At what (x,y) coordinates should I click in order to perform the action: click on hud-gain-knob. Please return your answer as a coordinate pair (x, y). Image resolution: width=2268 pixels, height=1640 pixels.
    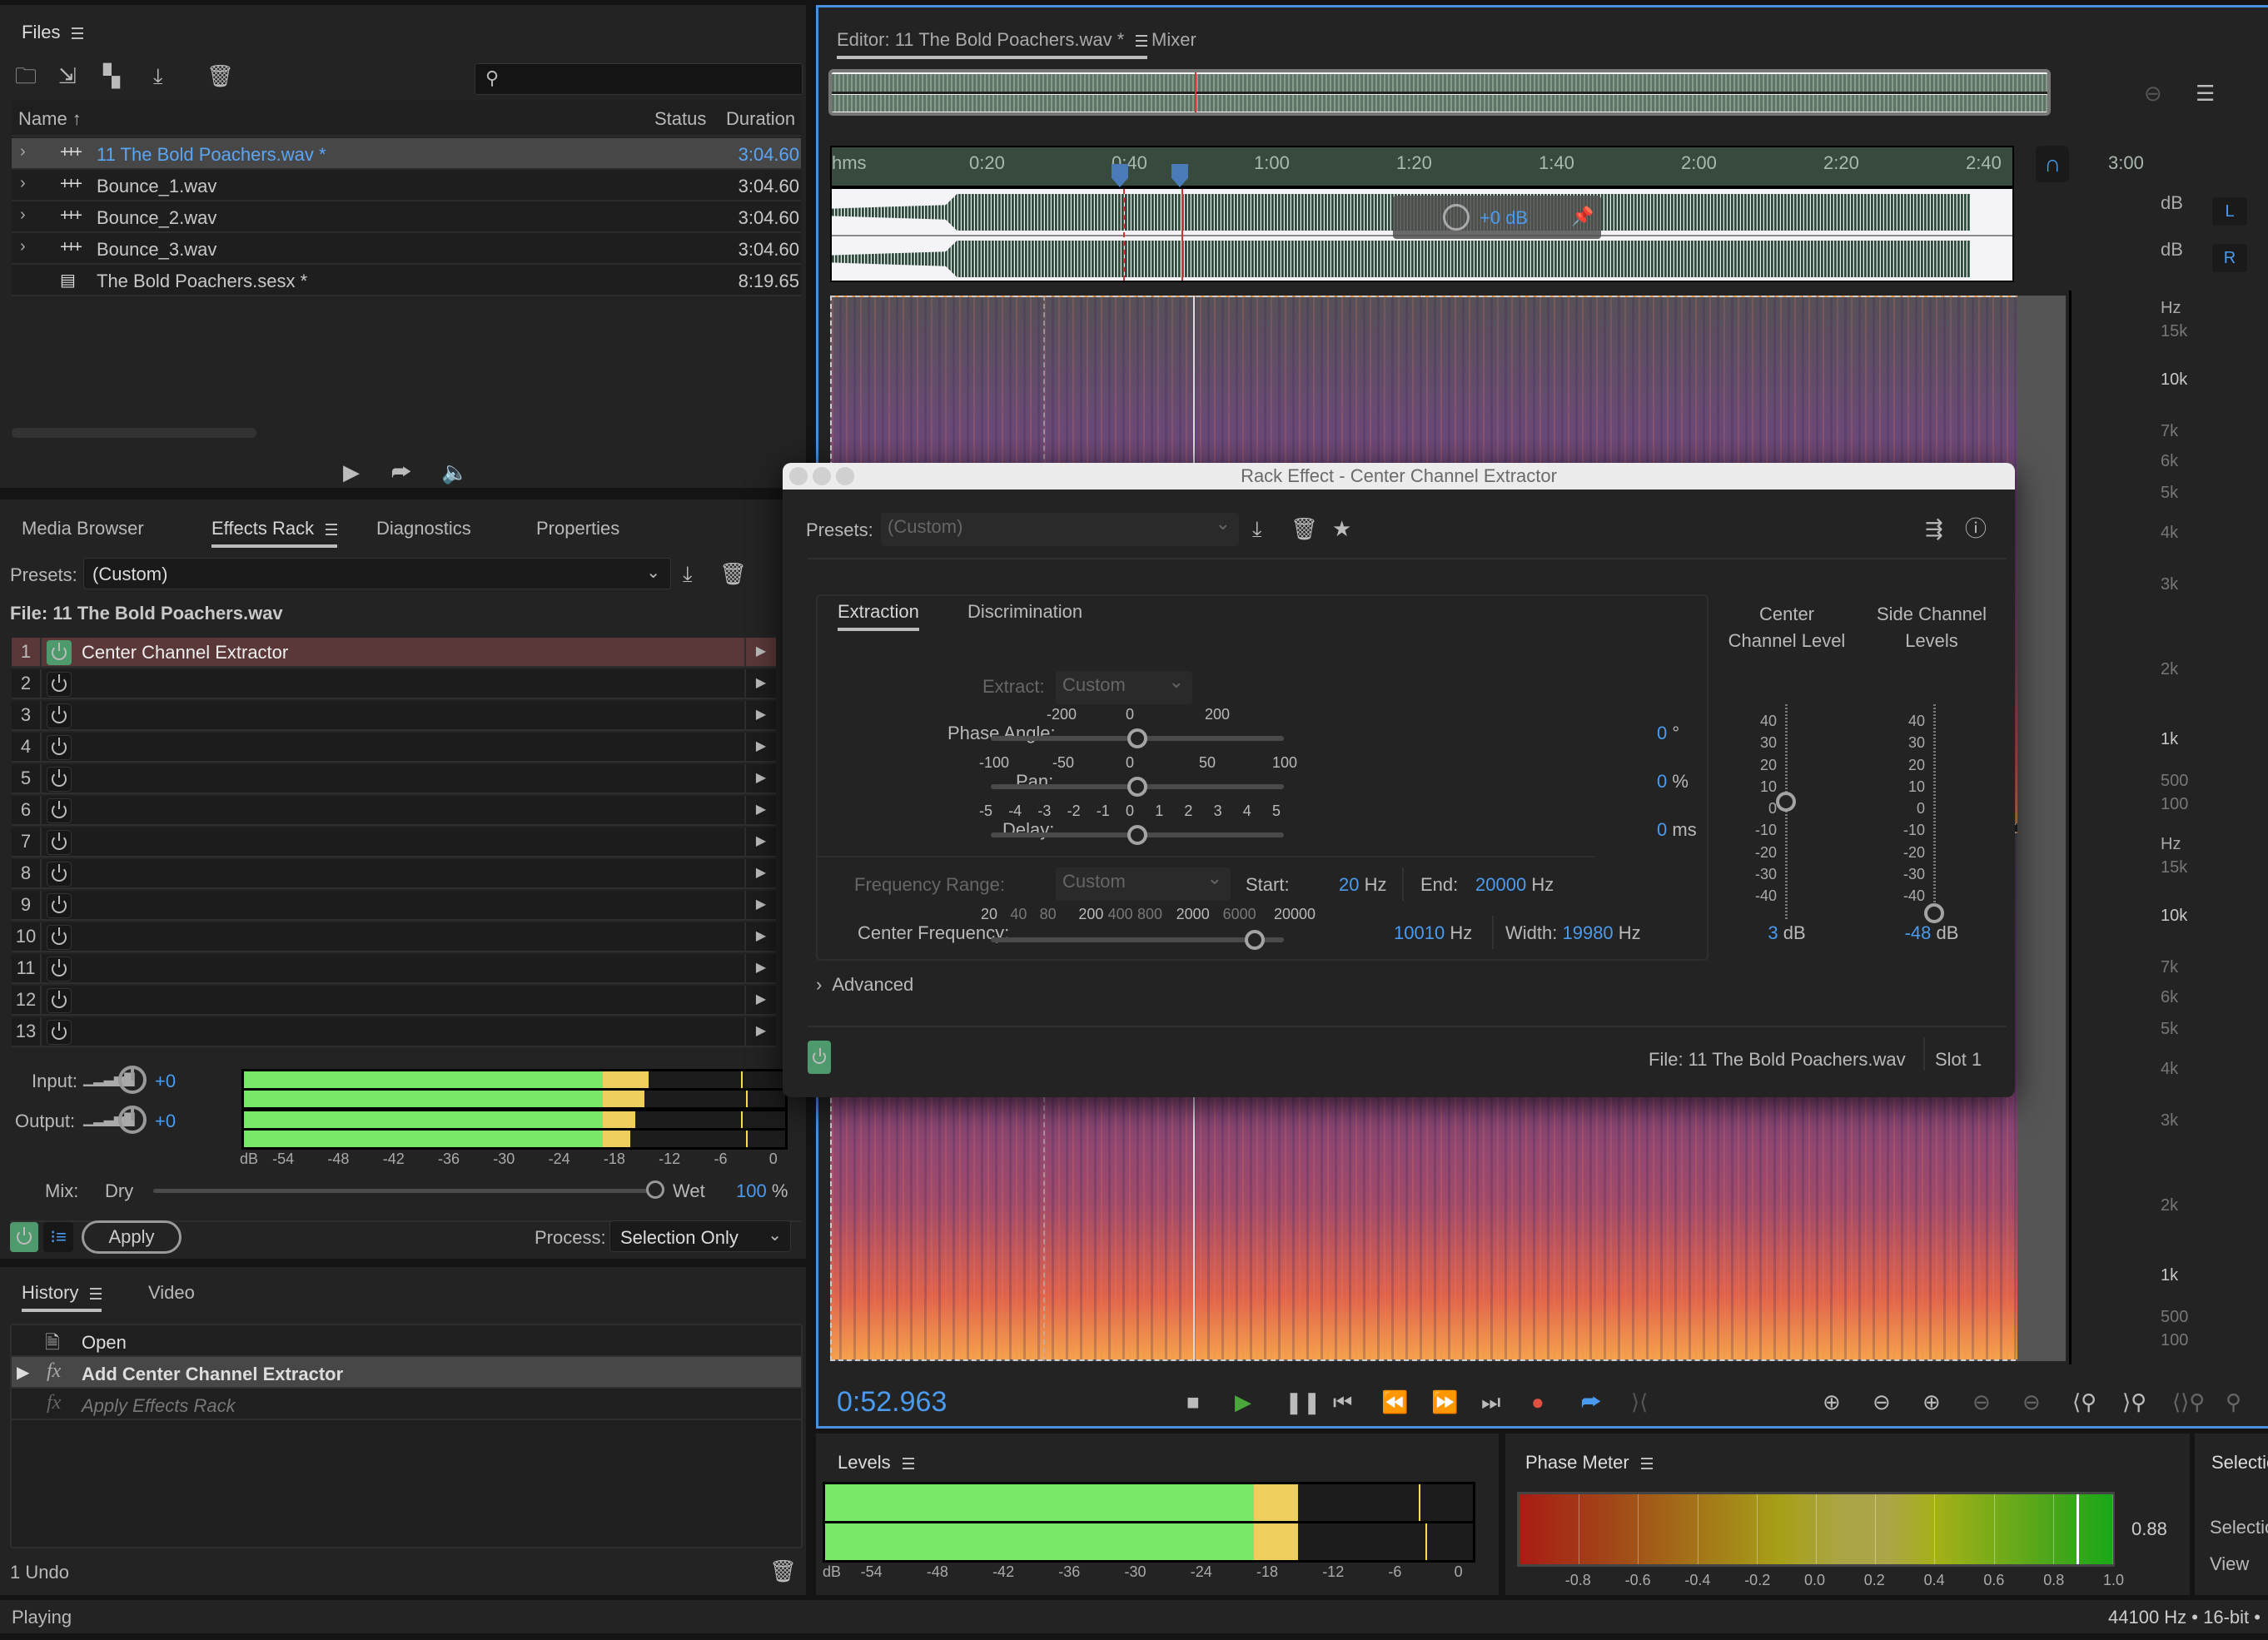
    Looking at the image, I should click on (1456, 217).